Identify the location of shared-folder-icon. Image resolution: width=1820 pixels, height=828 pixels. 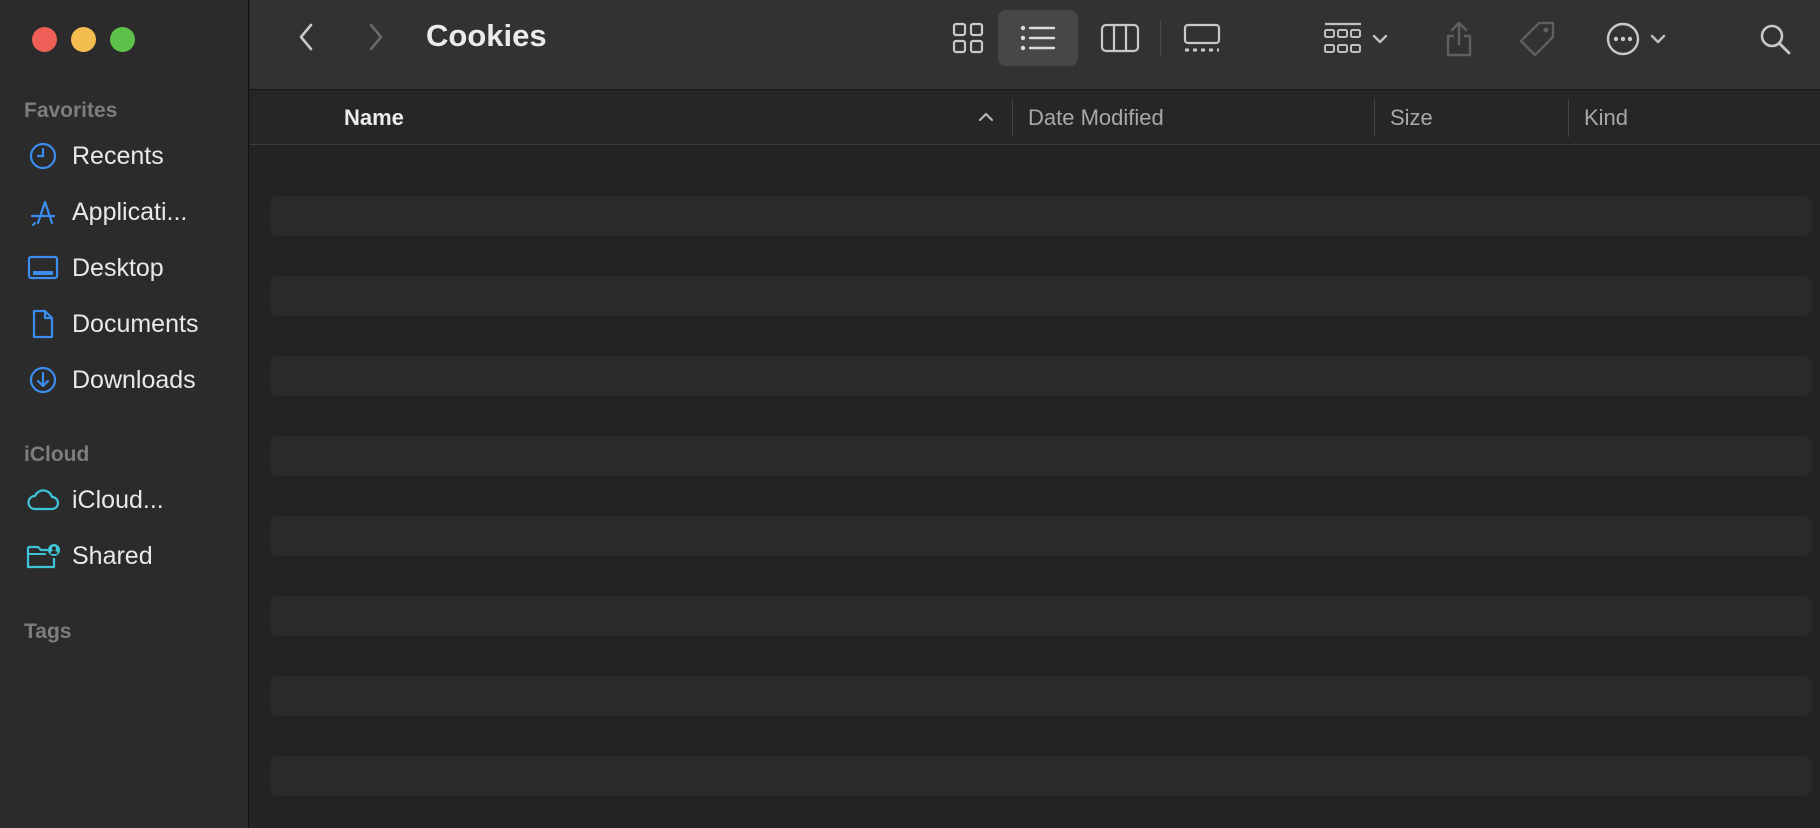
(43, 556).